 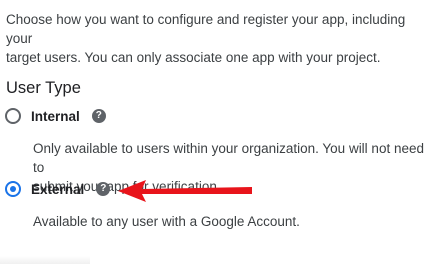 What do you see at coordinates (43, 88) in the screenshot?
I see `user-type-title: User Type` at bounding box center [43, 88].